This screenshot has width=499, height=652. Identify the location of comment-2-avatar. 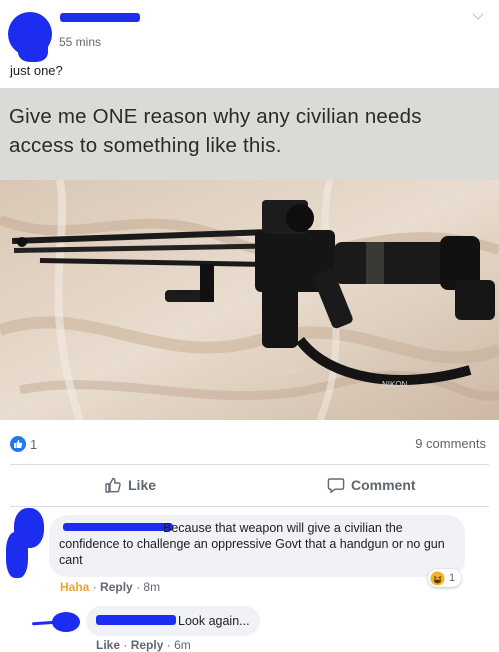
(57, 623).